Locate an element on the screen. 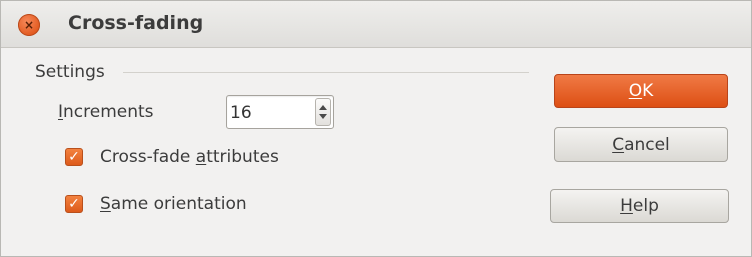 The width and height of the screenshot is (752, 257). close-button: × is located at coordinates (29, 25).